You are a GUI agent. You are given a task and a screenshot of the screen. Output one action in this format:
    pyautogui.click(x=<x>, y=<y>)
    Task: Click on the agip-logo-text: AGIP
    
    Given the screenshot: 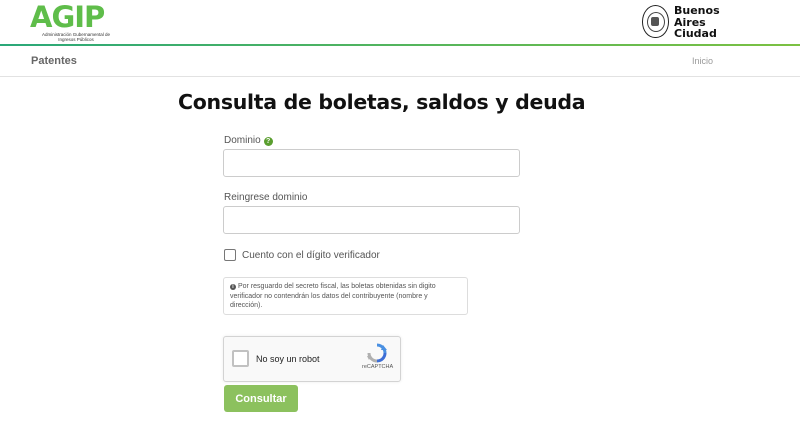 What is the action you would take?
    pyautogui.click(x=67, y=17)
    